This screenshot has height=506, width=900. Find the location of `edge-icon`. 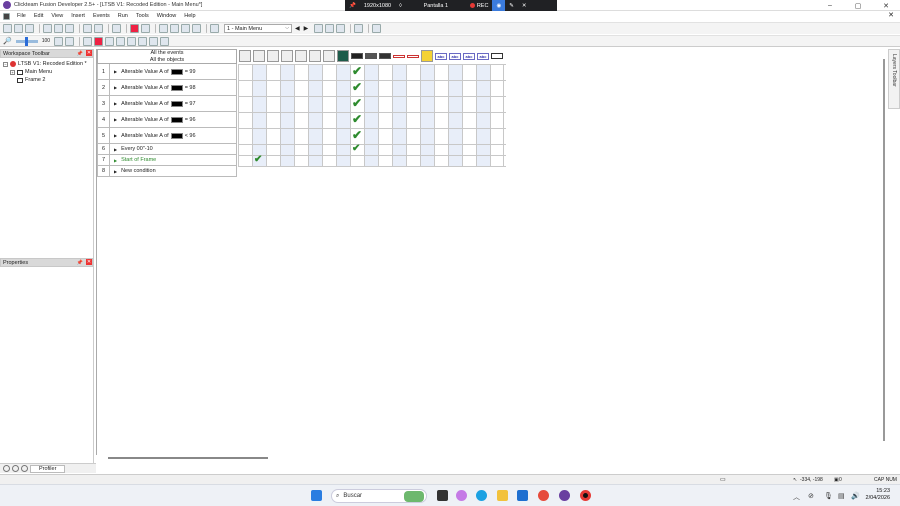

edge-icon is located at coordinates (481, 495).